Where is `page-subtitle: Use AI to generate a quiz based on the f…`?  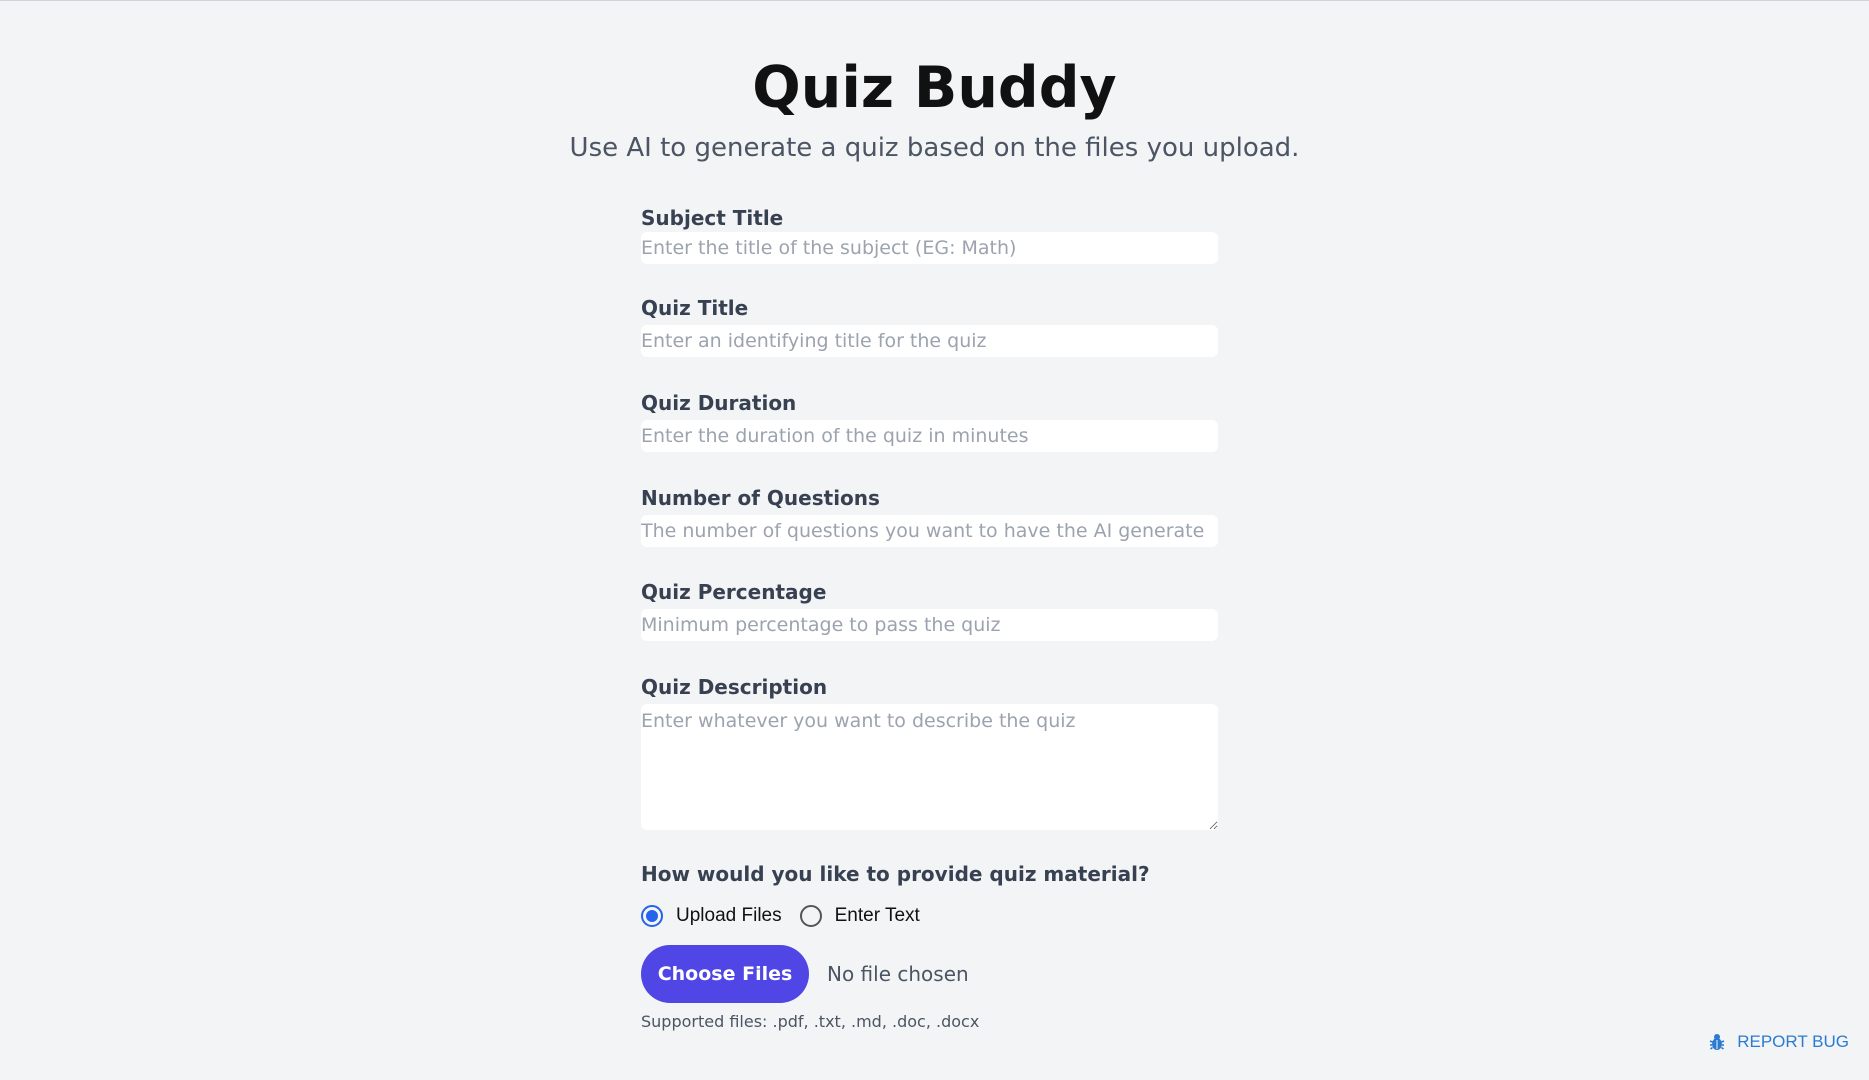
page-subtitle: Use AI to generate a quiz based on the f… is located at coordinates (934, 148).